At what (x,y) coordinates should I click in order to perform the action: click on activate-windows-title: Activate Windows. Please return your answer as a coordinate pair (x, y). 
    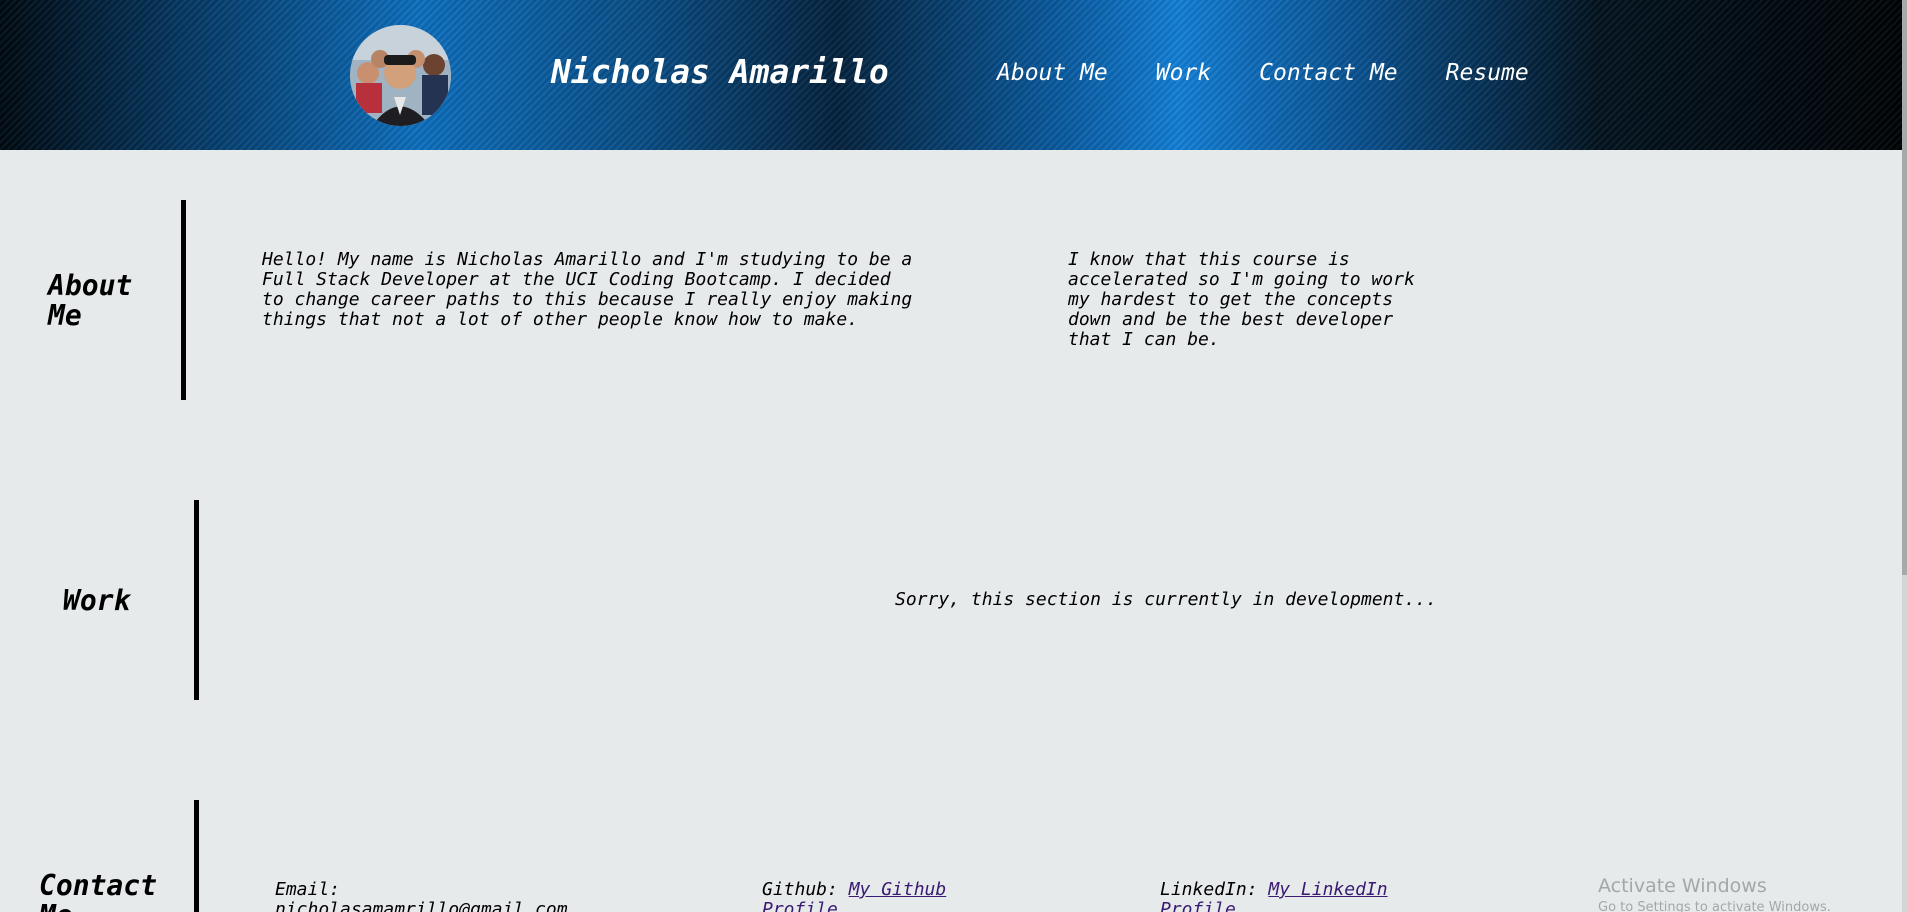
    Looking at the image, I should click on (1682, 886).